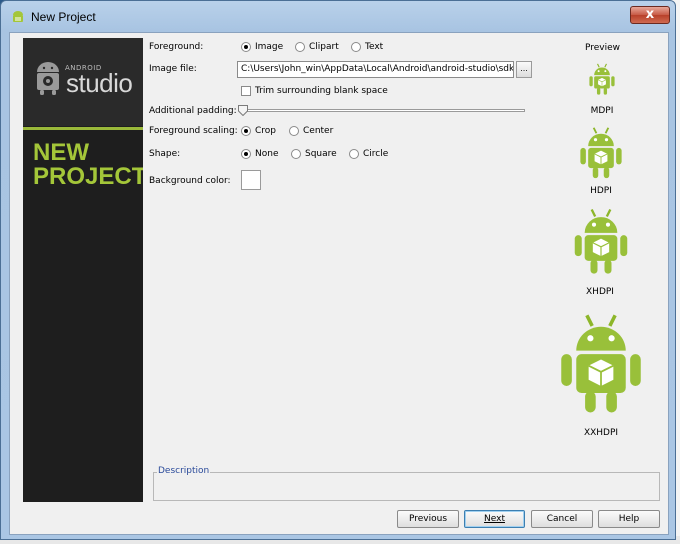  I want to click on shape-circle-label: Circle, so click(375, 154).